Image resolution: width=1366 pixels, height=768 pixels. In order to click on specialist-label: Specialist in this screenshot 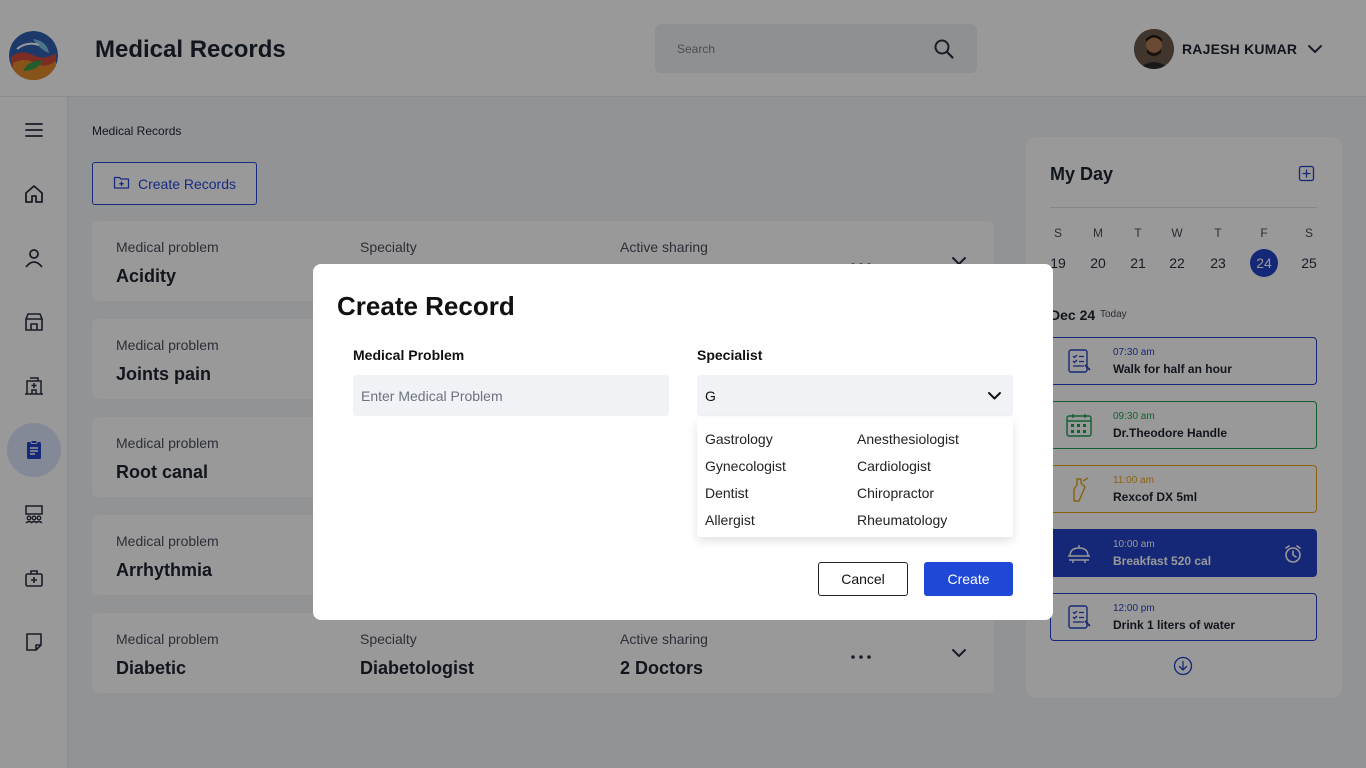, I will do `click(730, 355)`.